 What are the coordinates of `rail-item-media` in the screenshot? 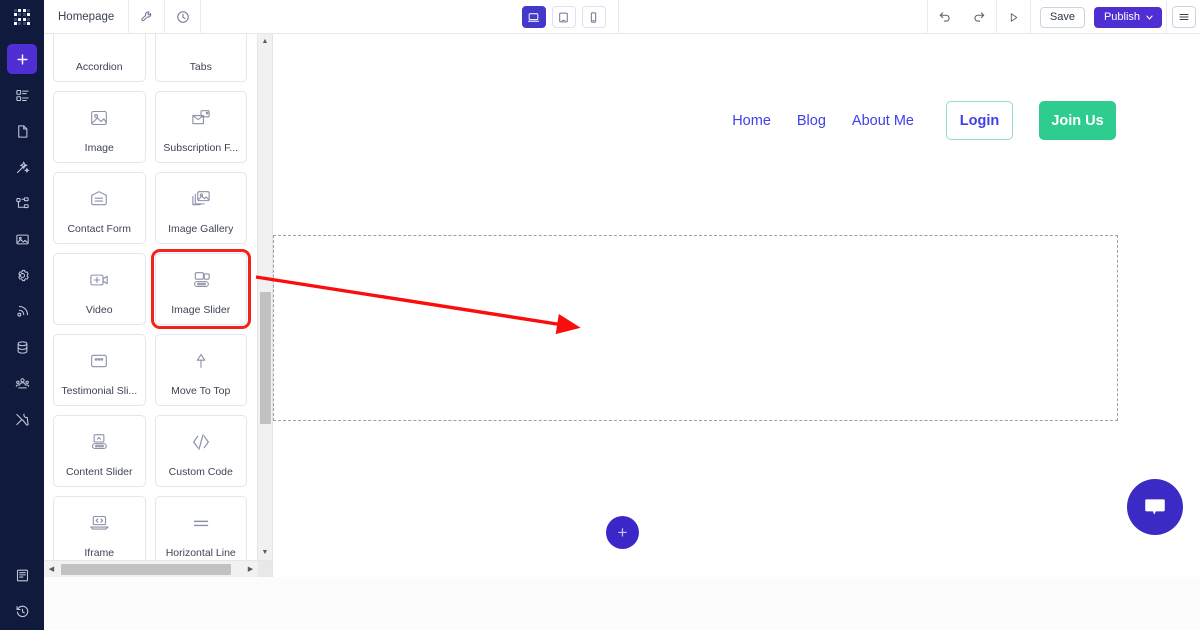 It's located at (22, 239).